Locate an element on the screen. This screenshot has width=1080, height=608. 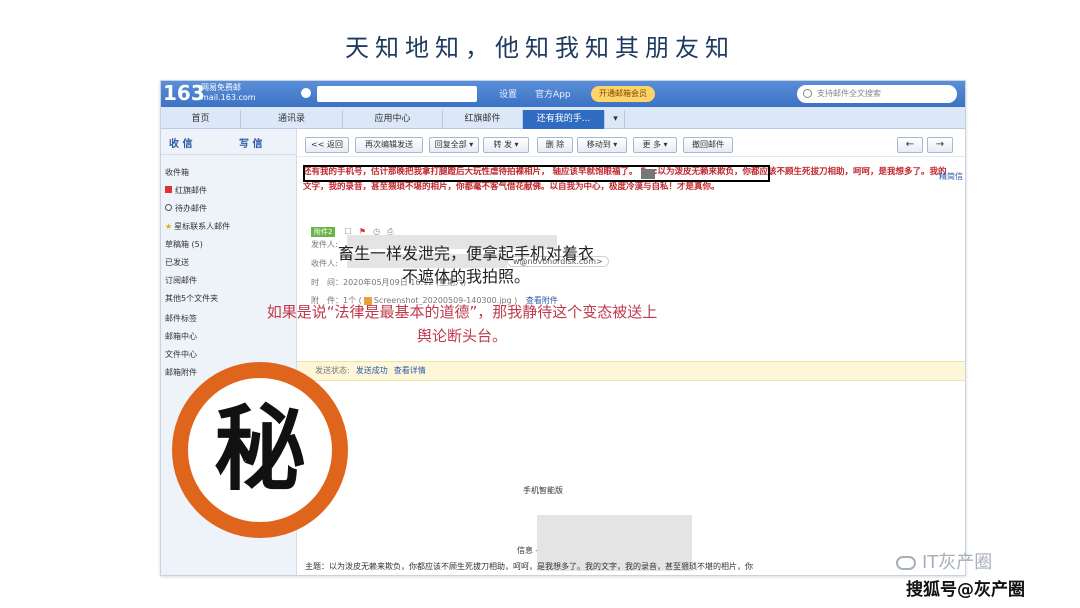
compact-view-link: 精简信 is located at coordinates (951, 176).